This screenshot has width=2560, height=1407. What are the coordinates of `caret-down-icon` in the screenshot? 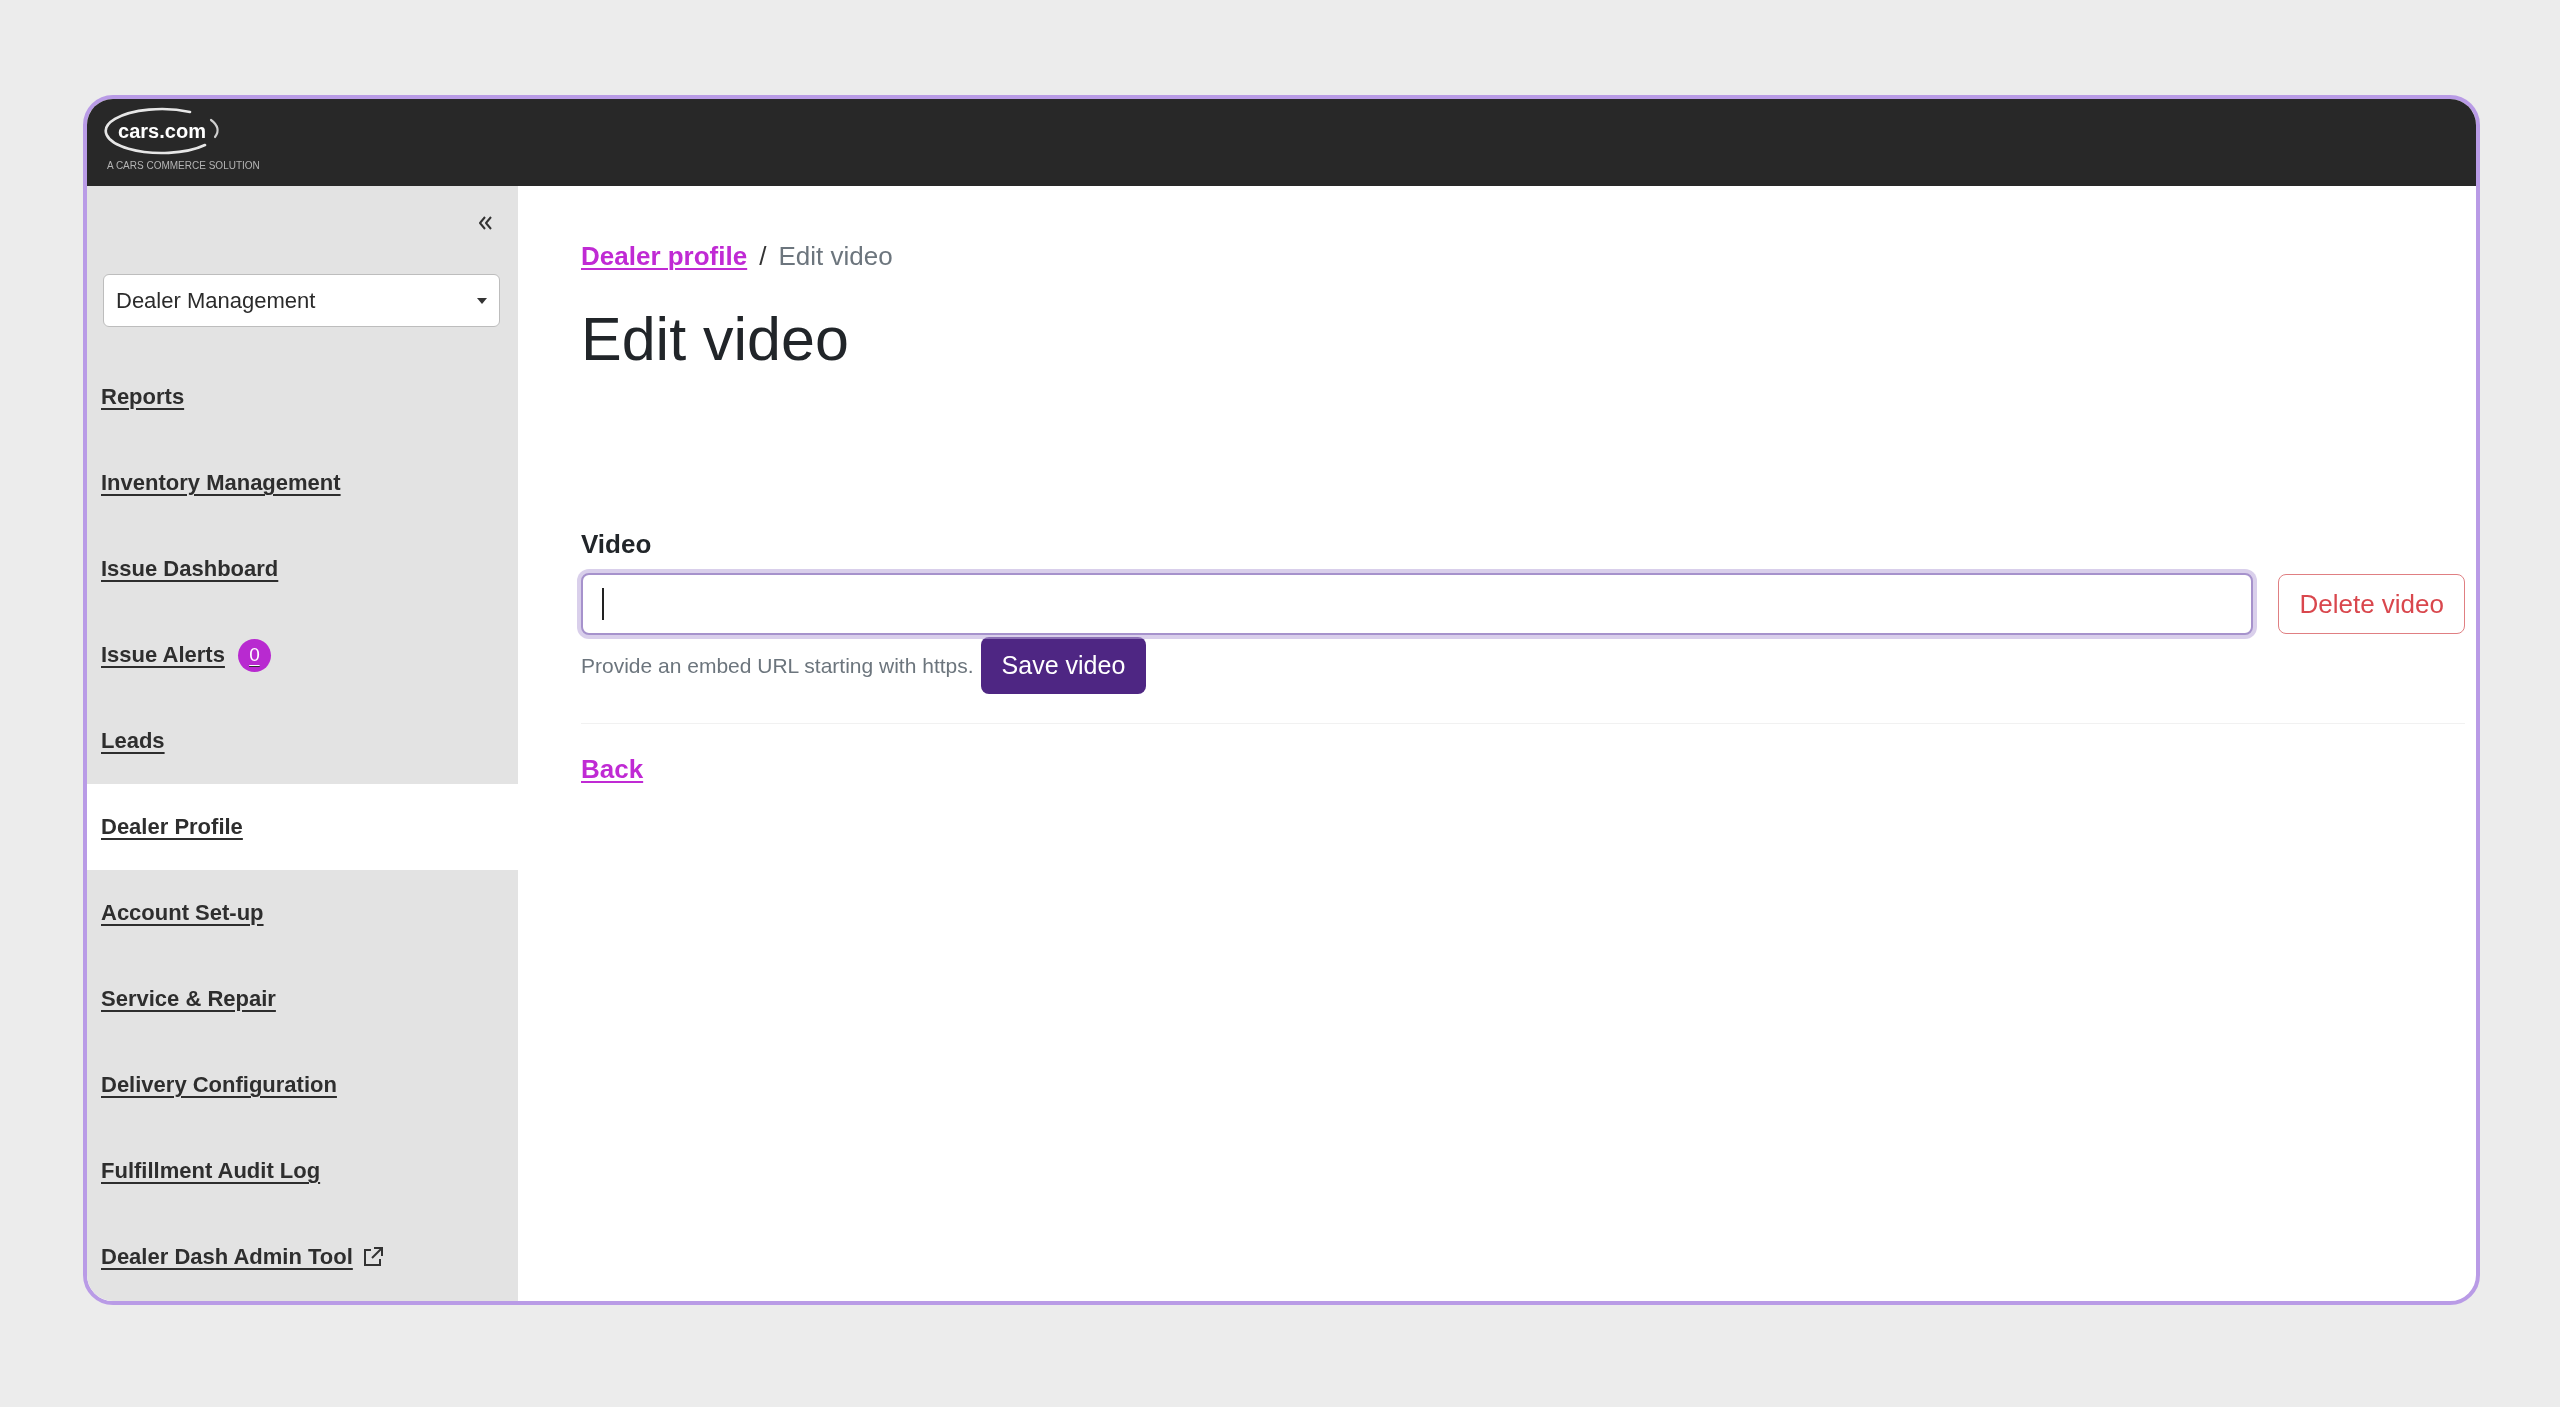 It's located at (482, 300).